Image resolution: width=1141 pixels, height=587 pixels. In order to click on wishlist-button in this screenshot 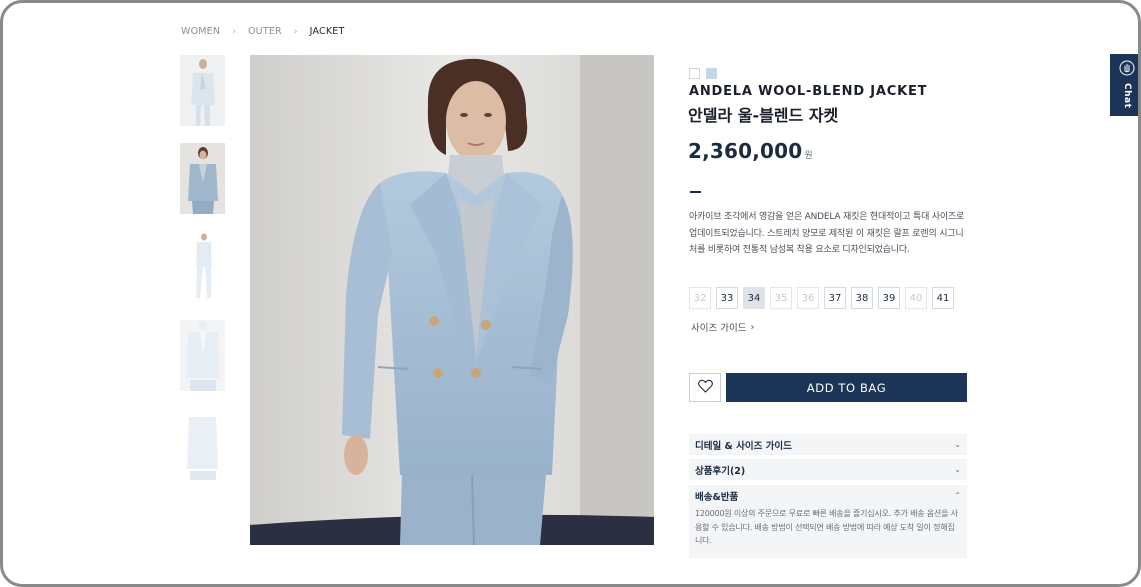, I will do `click(705, 387)`.